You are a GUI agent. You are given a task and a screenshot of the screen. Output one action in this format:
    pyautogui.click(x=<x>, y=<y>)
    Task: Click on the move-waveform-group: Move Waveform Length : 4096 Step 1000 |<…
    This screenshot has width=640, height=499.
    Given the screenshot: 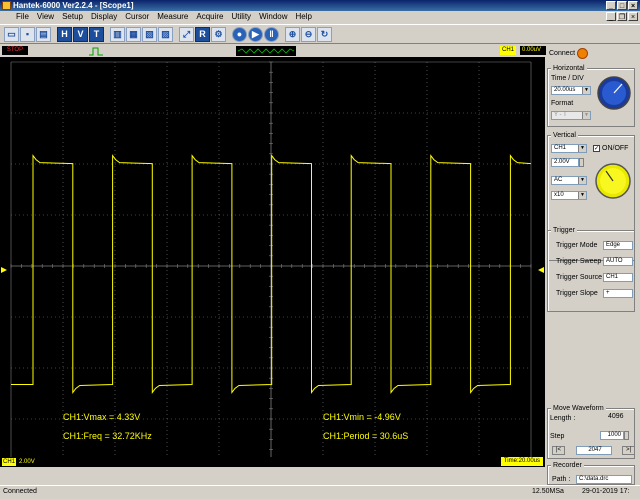 What is the action you would take?
    pyautogui.click(x=591, y=431)
    